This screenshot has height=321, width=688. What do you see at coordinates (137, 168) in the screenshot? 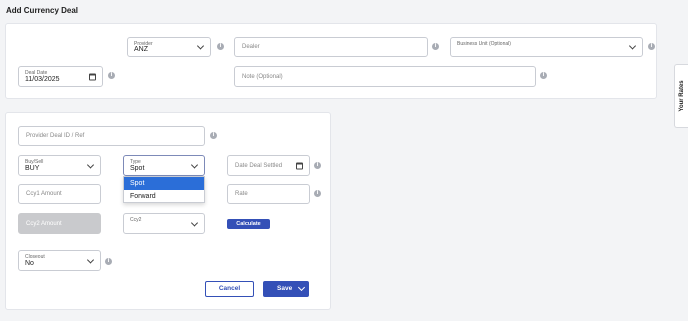
I see `type-value: Spot` at bounding box center [137, 168].